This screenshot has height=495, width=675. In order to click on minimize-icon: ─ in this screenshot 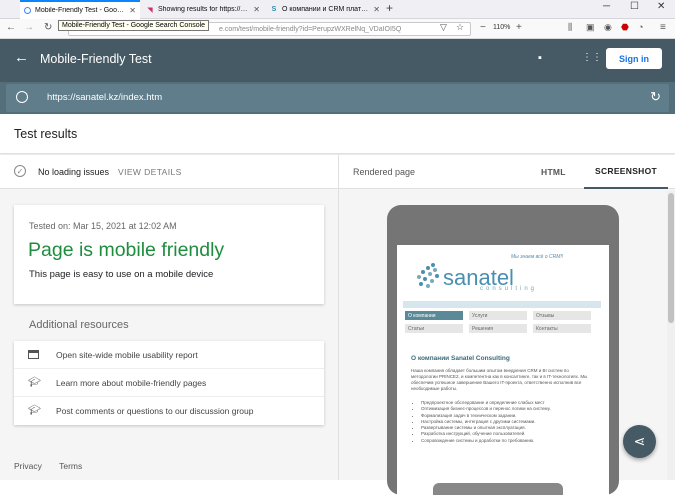, I will do `click(606, 6)`.